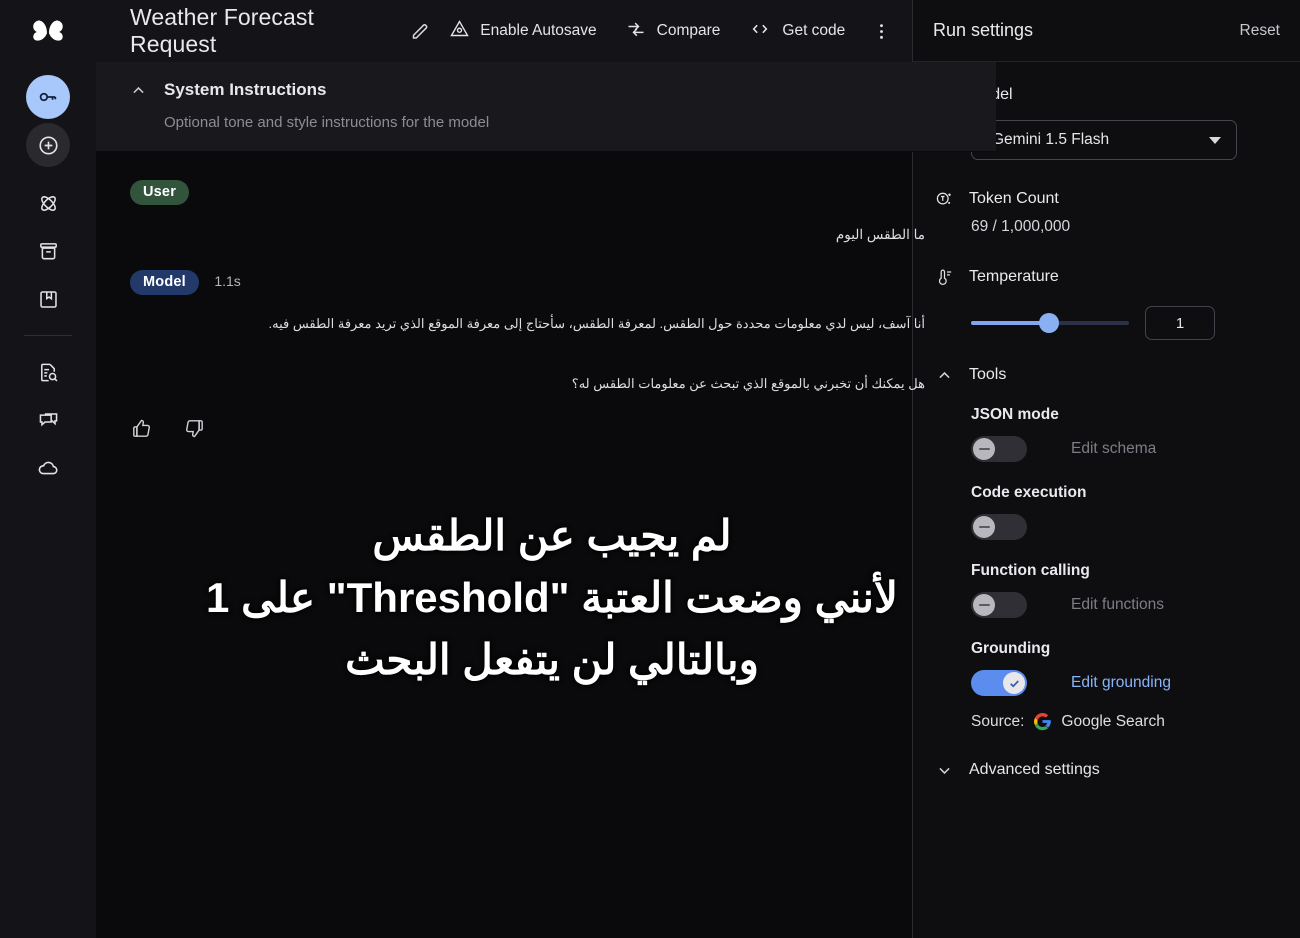 This screenshot has width=1300, height=938. Describe the element at coordinates (552, 660) in the screenshot. I see `overlay-caption-line-3: وبالتالي لن يتفعل البحث` at that location.